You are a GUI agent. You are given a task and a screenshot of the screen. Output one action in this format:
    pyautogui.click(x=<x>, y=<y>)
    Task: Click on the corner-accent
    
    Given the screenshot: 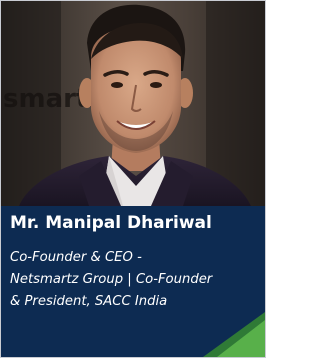 What is the action you would take?
    pyautogui.click(x=234, y=334)
    